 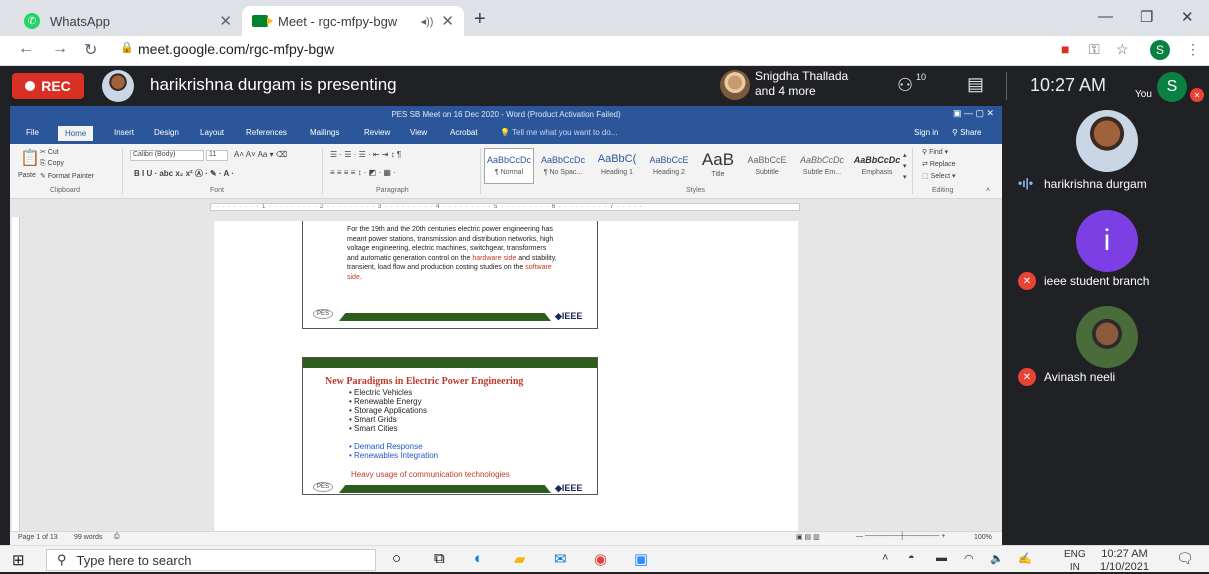 I want to click on word-count: 99 words, so click(x=88, y=537).